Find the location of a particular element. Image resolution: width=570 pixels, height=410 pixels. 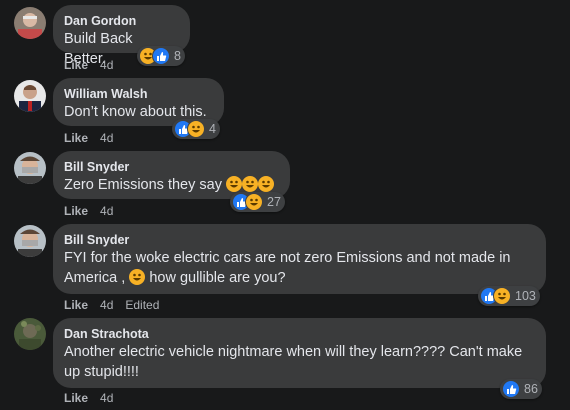

reaction-summary: 86 is located at coordinates (521, 389).